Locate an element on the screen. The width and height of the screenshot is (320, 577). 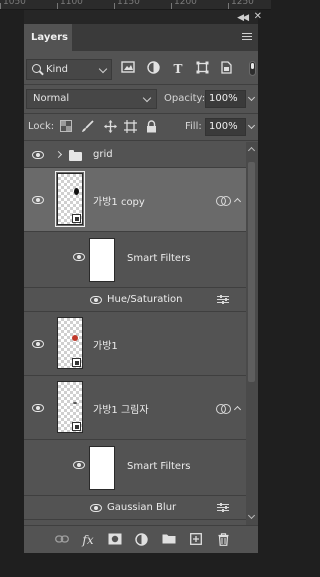
filter-row-gaussian-blur: Gaussian Blur is located at coordinates (135, 508).